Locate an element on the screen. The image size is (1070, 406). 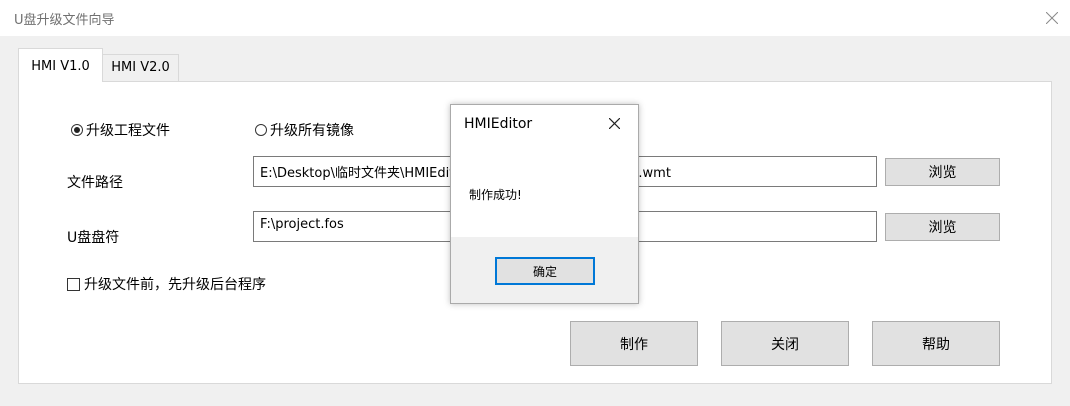
ok-button: 确定 is located at coordinates (545, 271).